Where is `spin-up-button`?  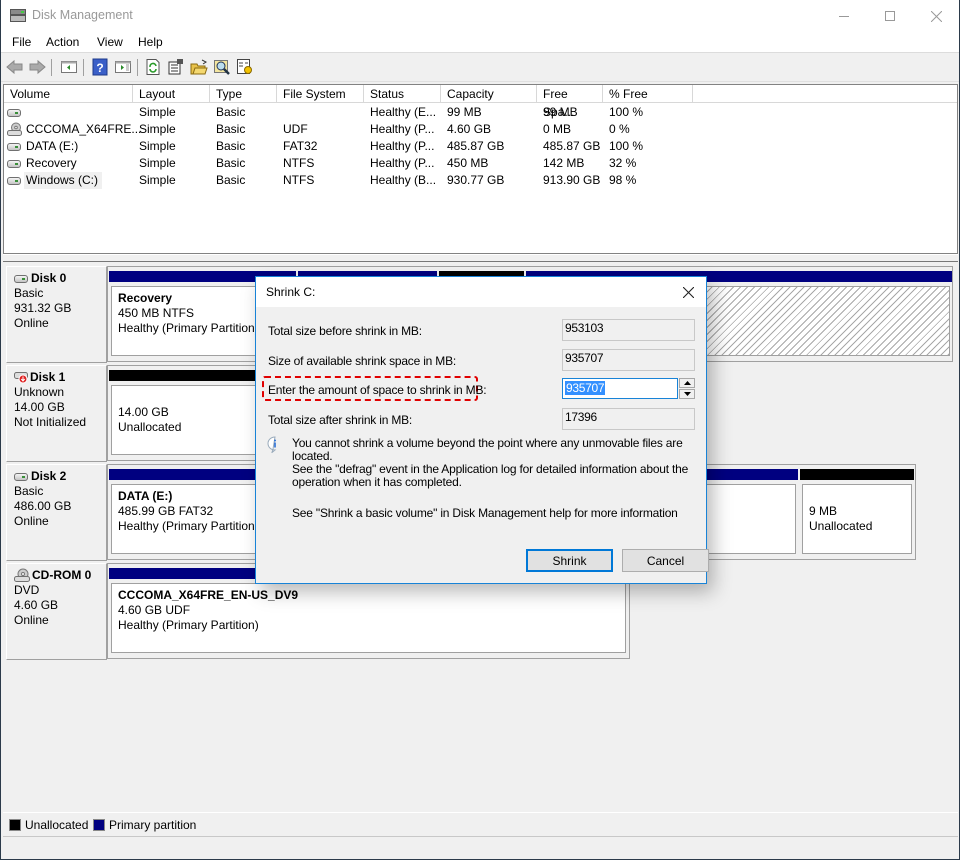
spin-up-button is located at coordinates (687, 383).